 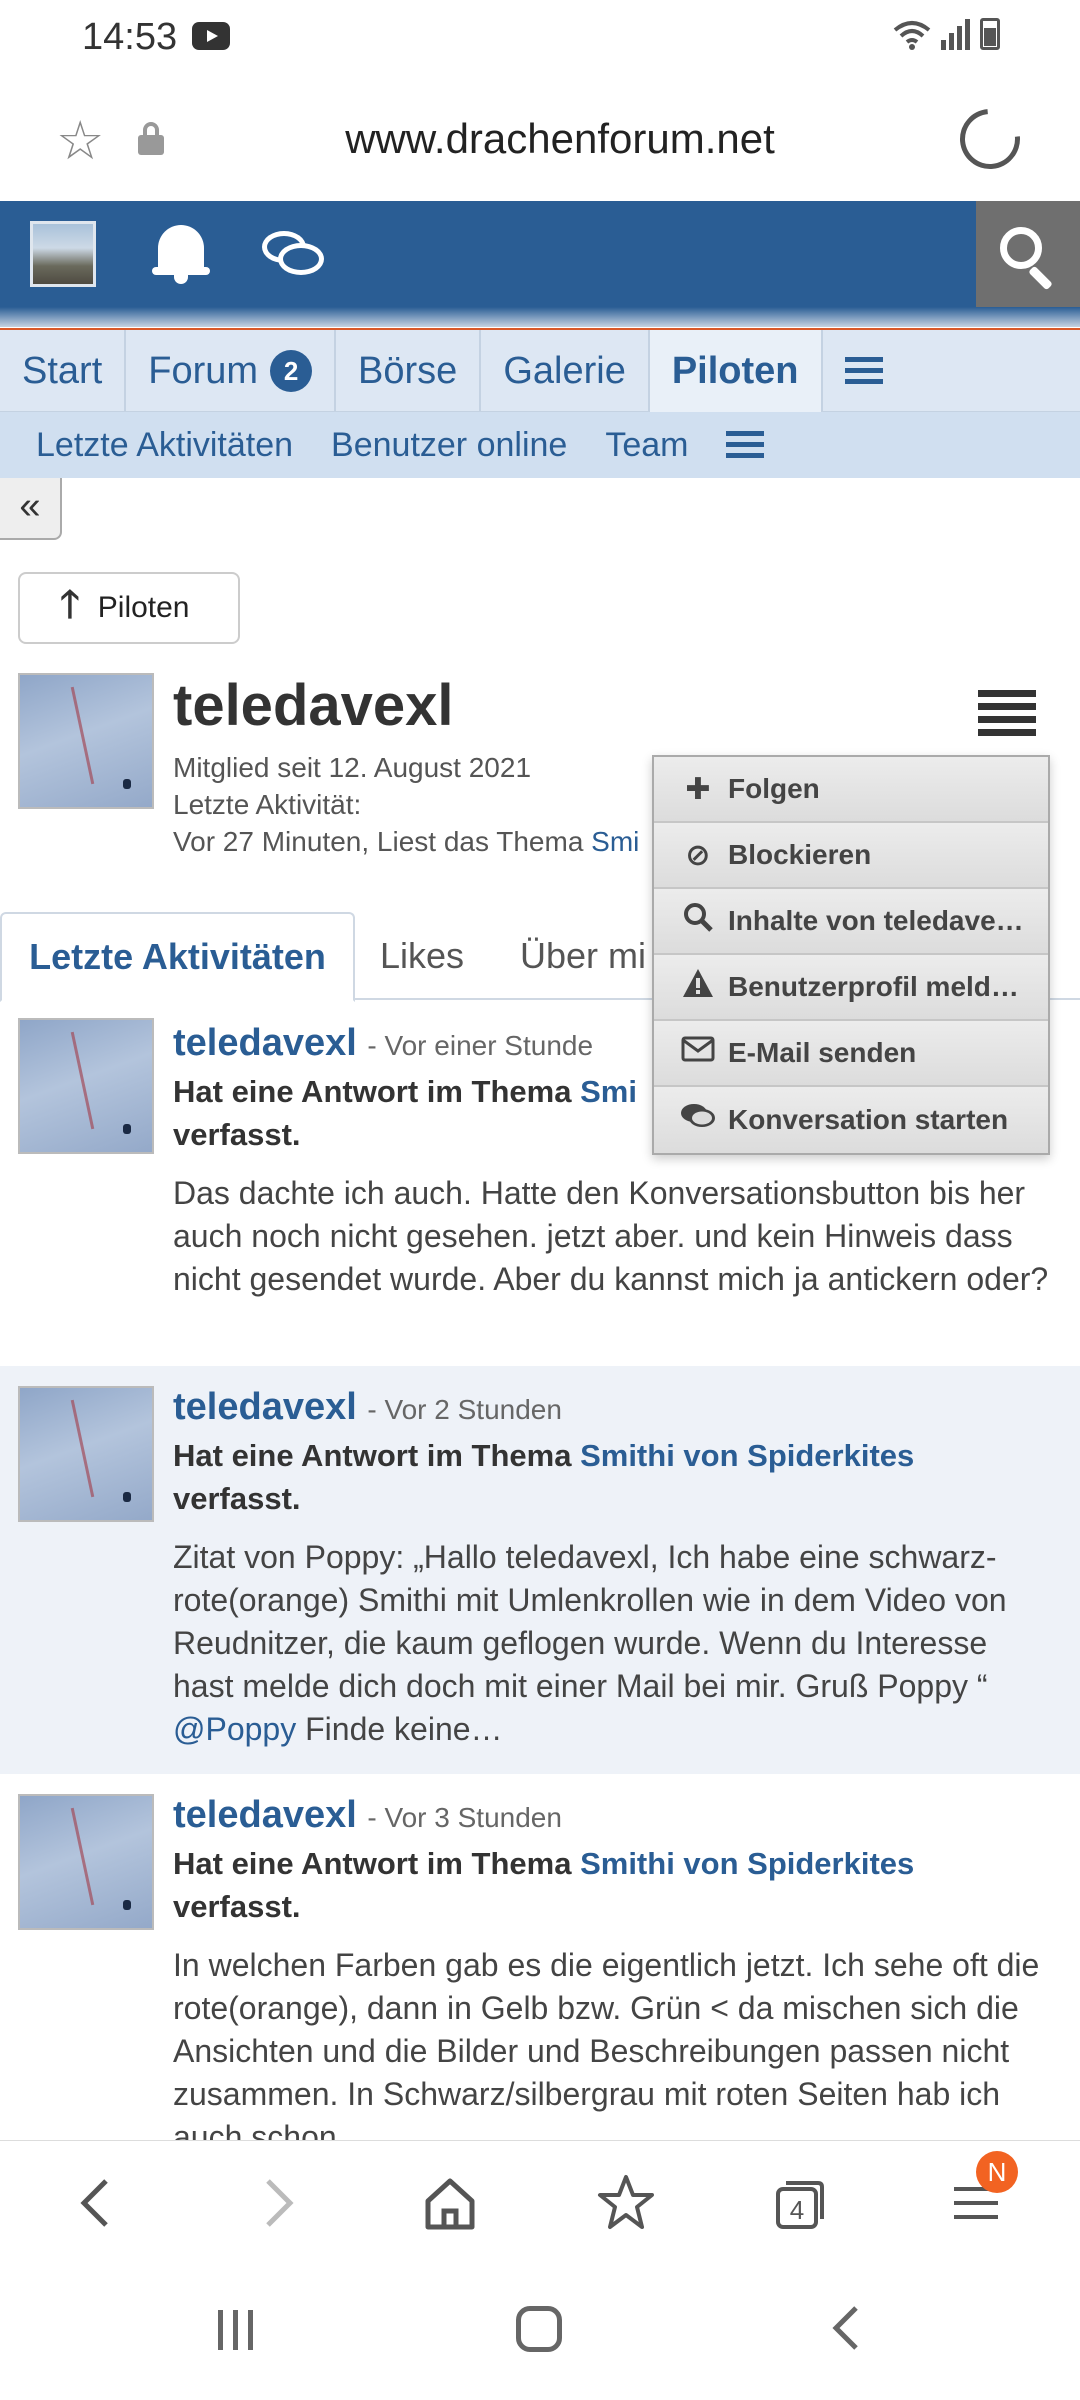 I want to click on menu-item-send-email: E-Mail senden, so click(x=851, y=1054).